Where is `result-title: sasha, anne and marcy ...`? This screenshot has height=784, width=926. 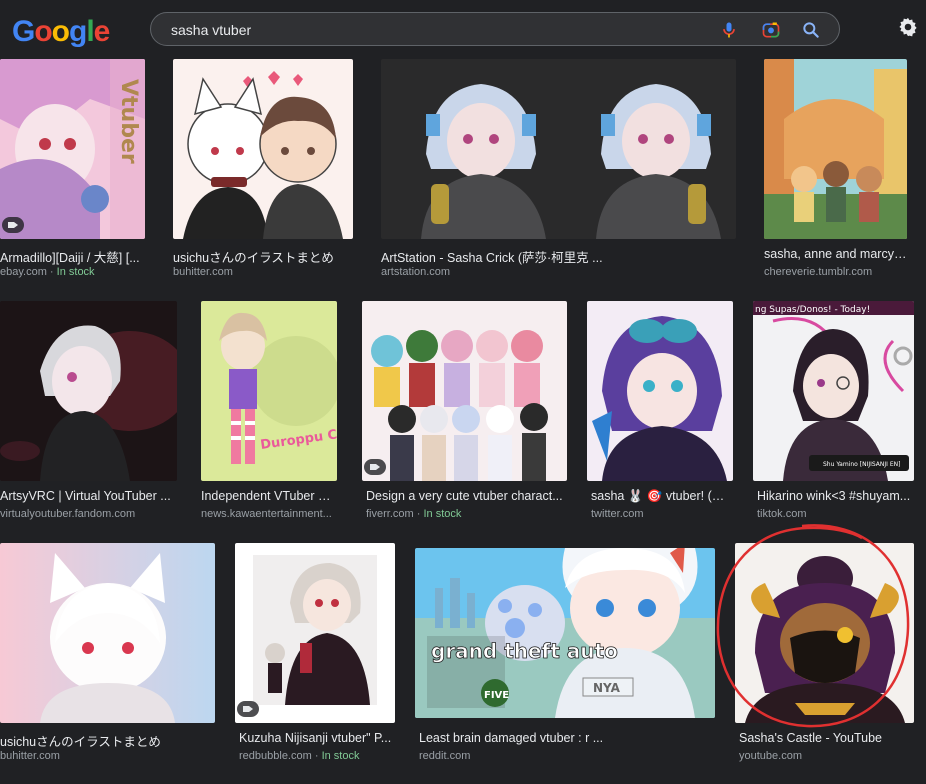 result-title: sasha, anne and marcy ... is located at coordinates (835, 254).